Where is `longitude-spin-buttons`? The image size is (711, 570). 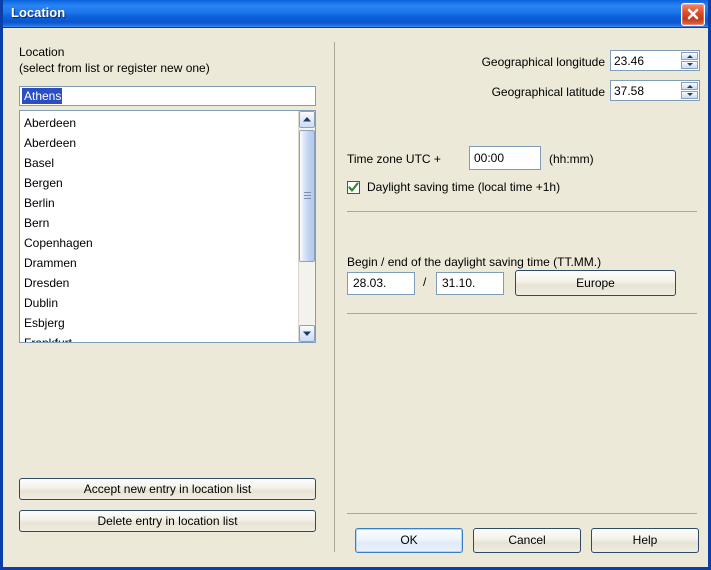 longitude-spin-buttons is located at coordinates (689, 60).